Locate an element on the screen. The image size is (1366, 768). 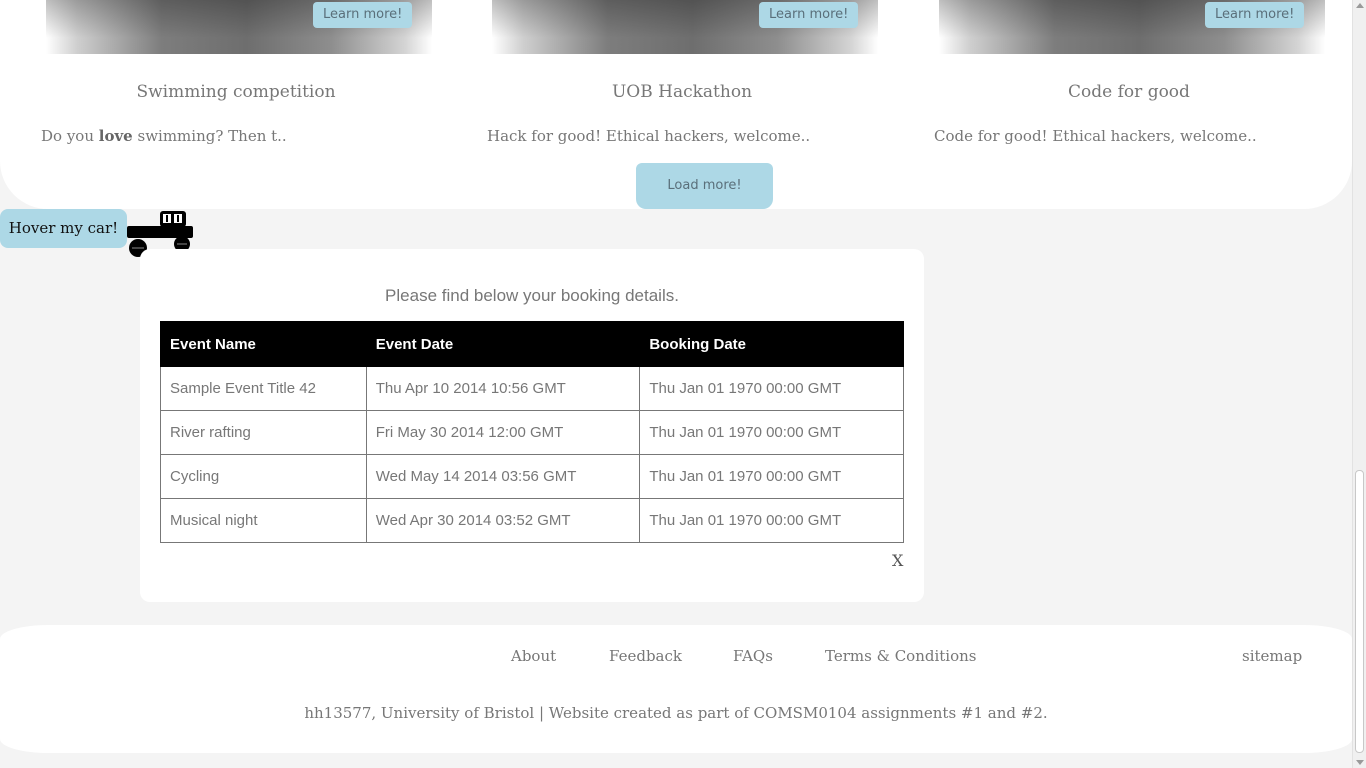
footer-link-terms: Terms & Conditions is located at coordinates (900, 656).